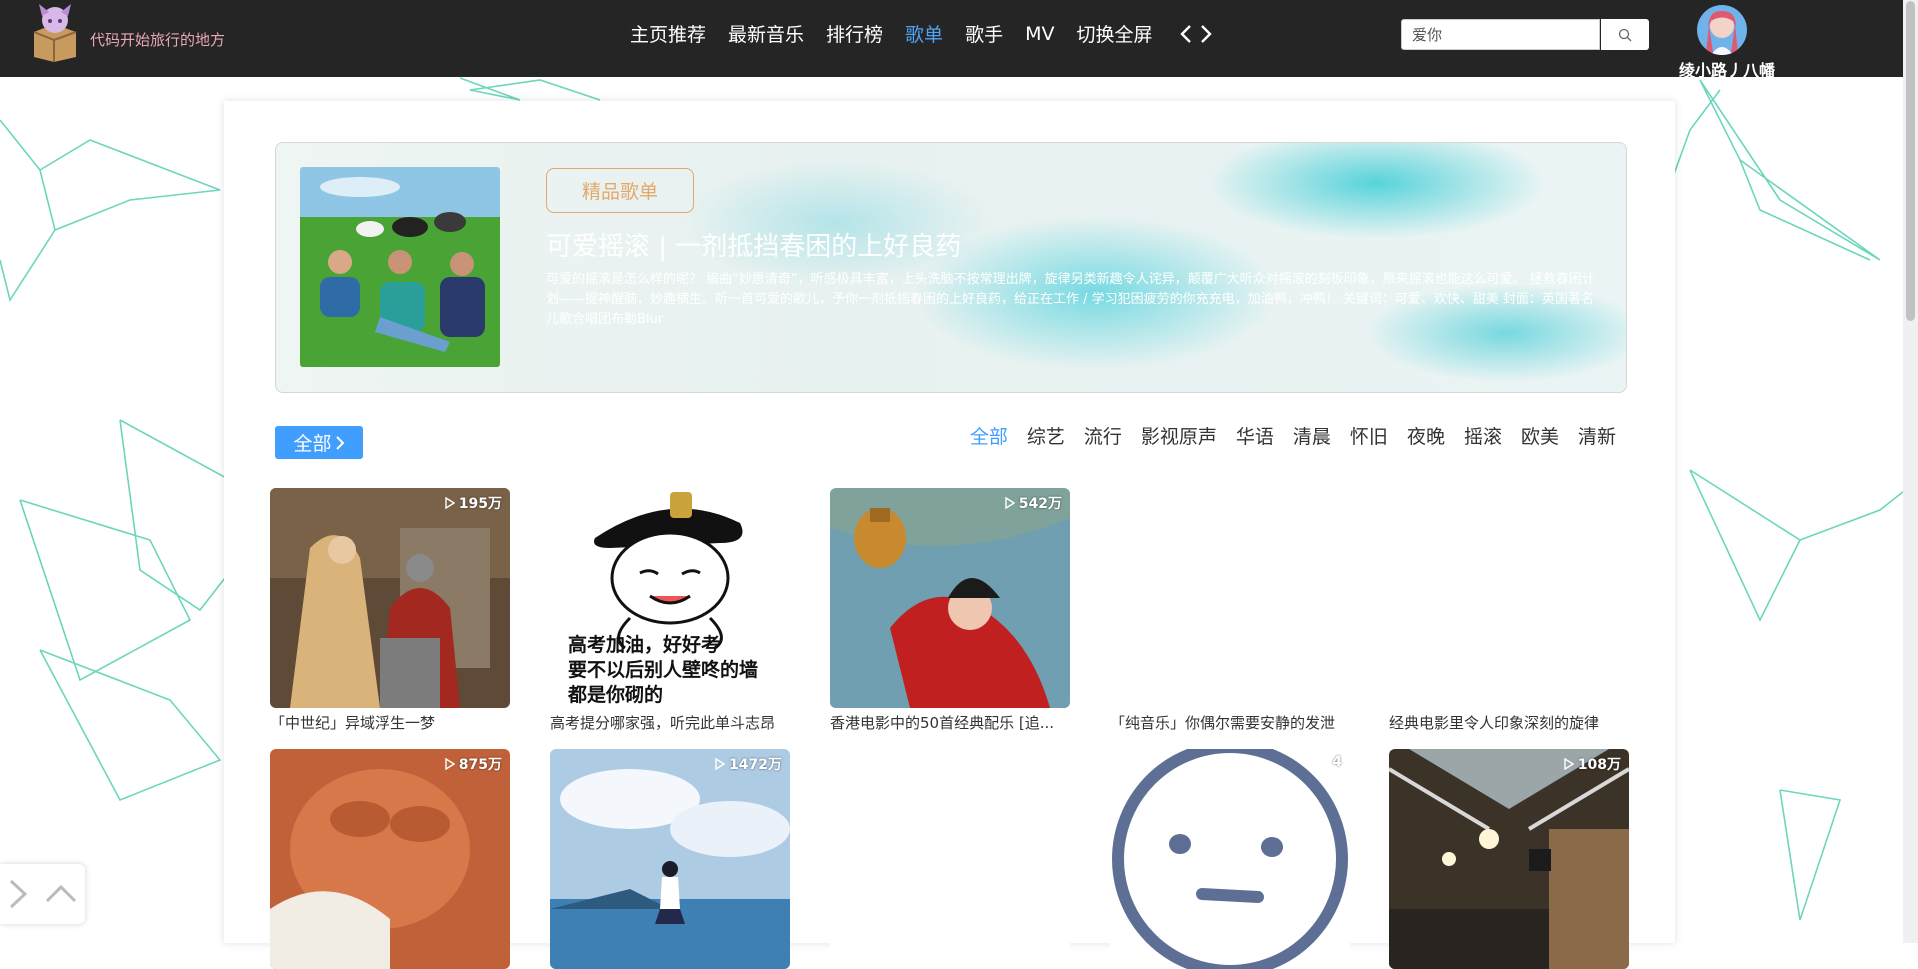 This screenshot has height=969, width=1918. I want to click on playlist-title: 「纯音乐」你偶尔需要安静的发泄, so click(1230, 722).